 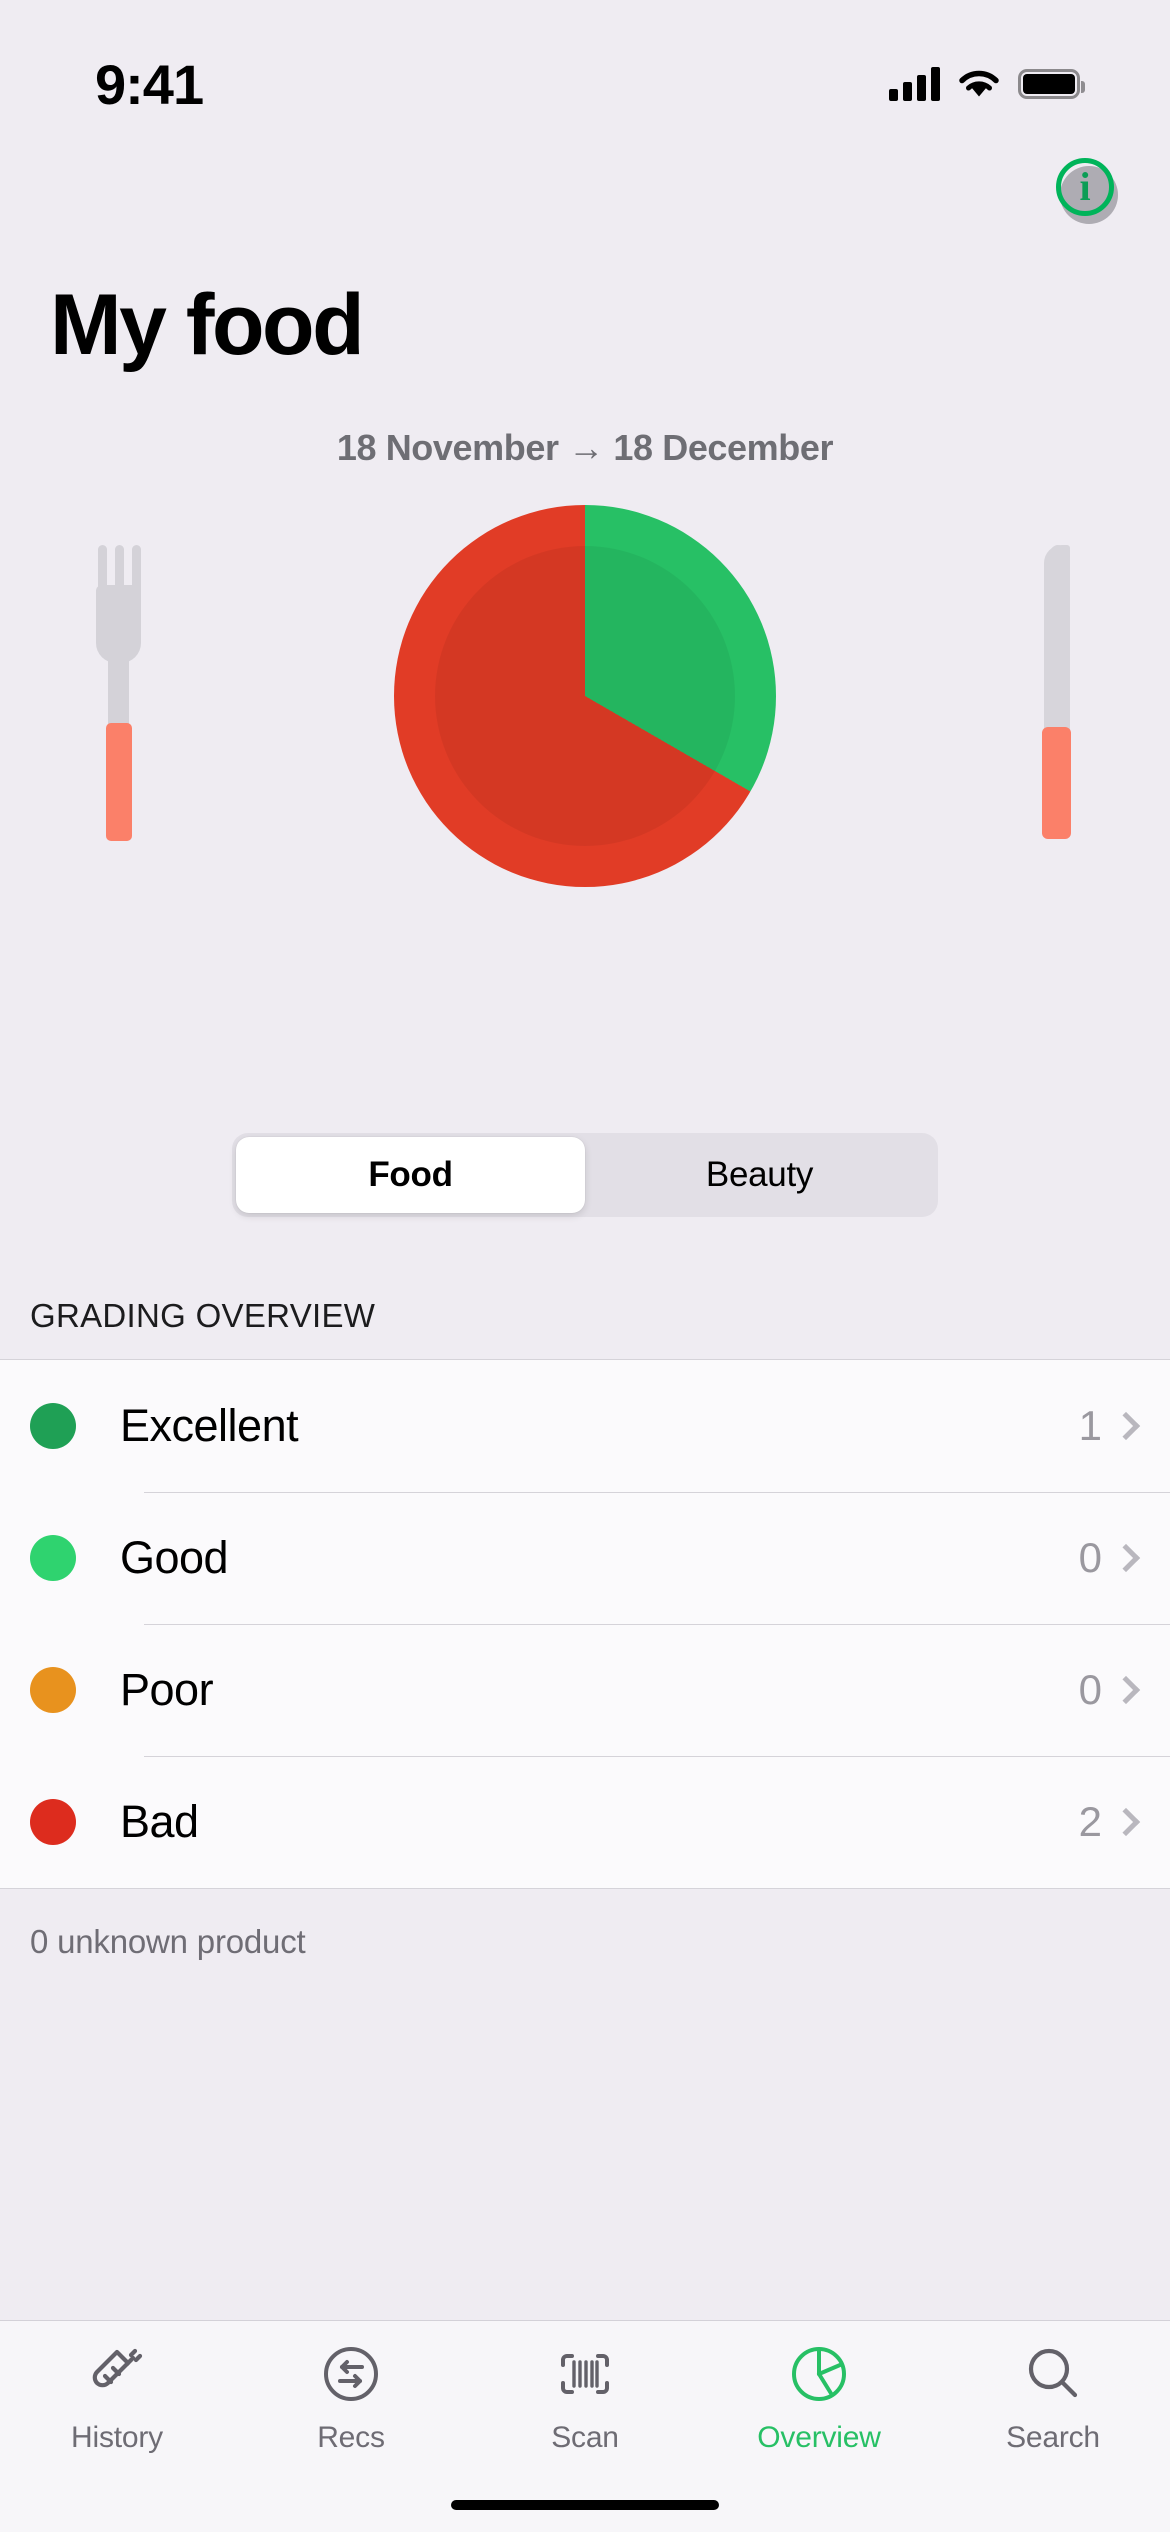 I want to click on table-row: Poor 0, so click(x=585, y=1690).